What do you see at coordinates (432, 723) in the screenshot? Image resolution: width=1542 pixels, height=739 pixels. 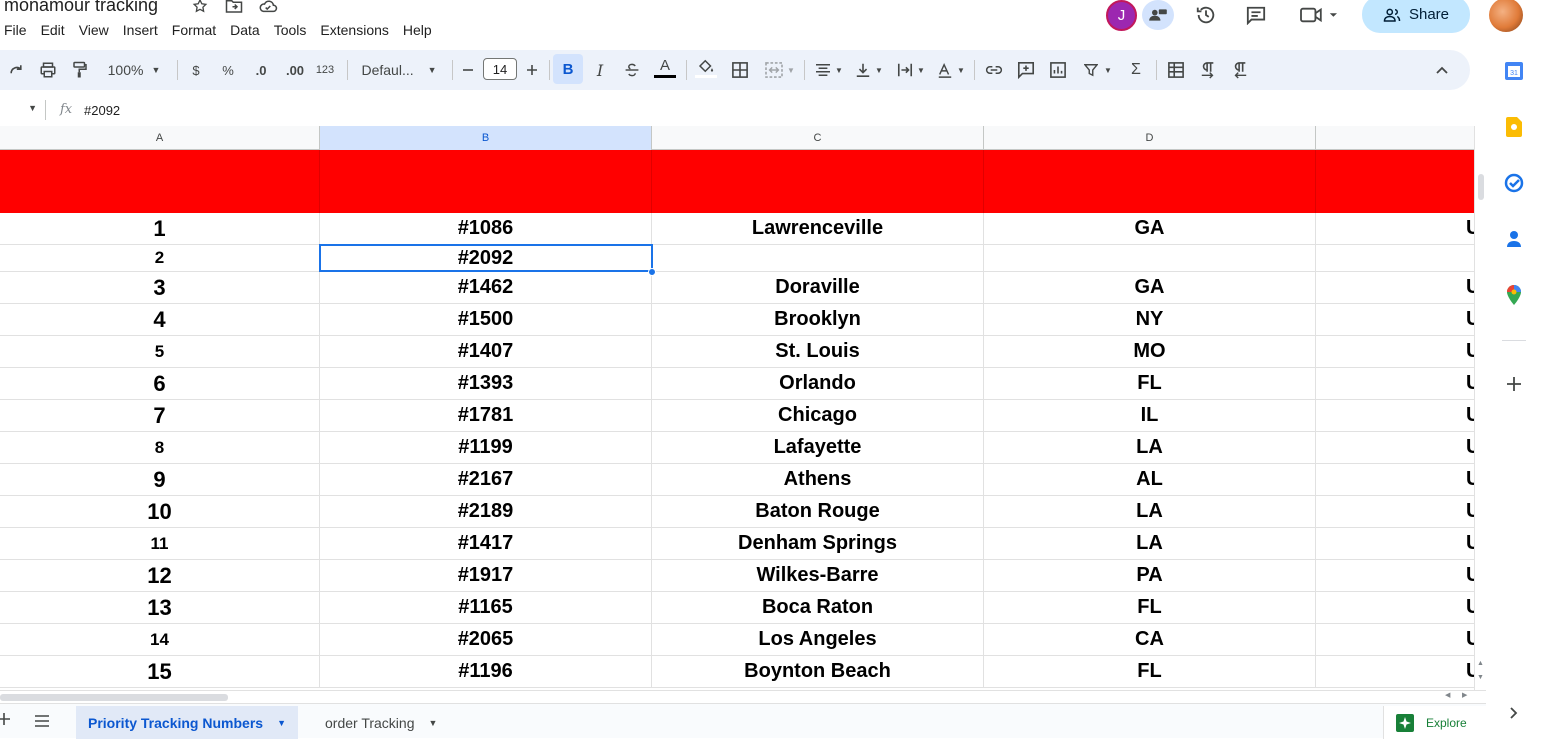 I see `caret-down-icon: ▼` at bounding box center [432, 723].